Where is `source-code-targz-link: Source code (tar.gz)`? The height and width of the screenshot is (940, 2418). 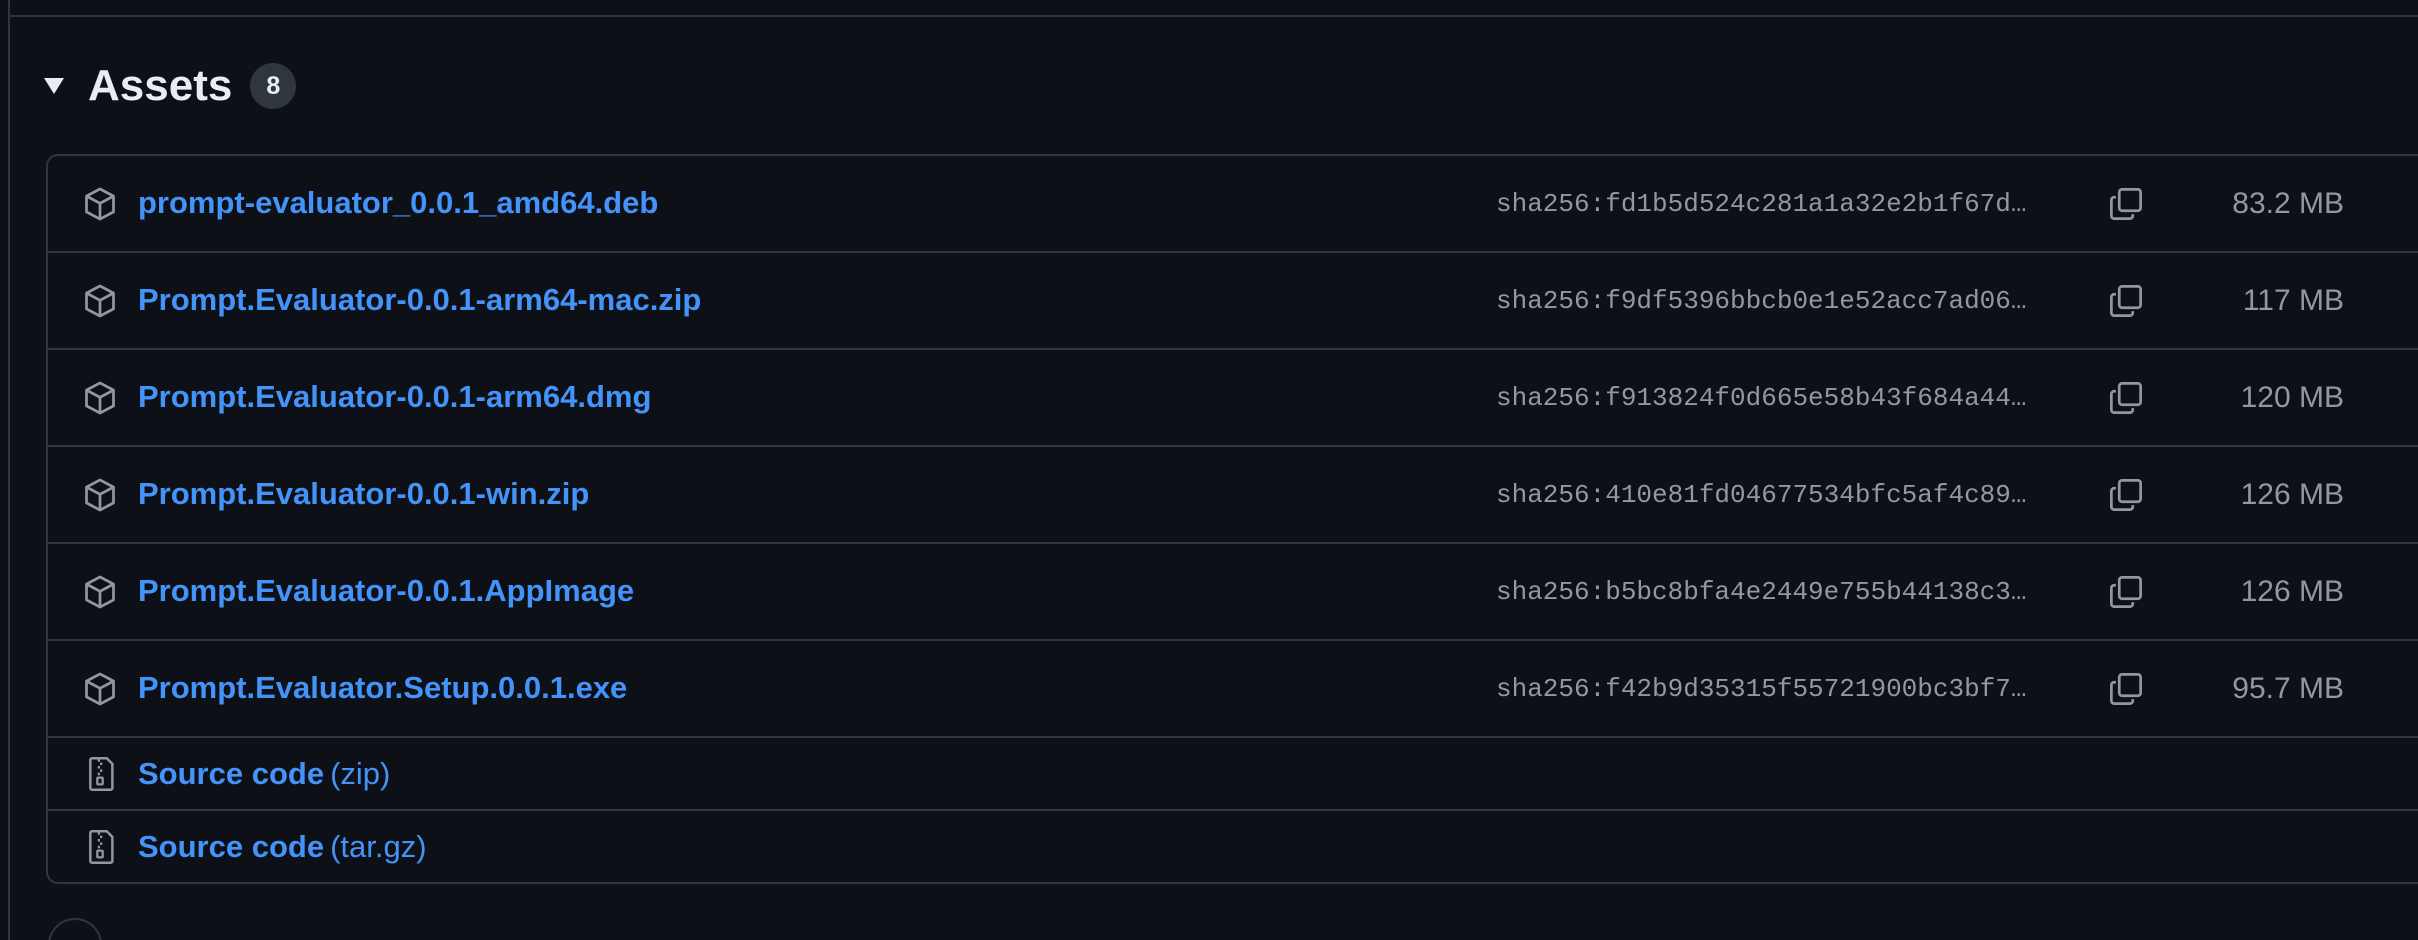
source-code-targz-link: Source code (tar.gz) is located at coordinates (282, 847).